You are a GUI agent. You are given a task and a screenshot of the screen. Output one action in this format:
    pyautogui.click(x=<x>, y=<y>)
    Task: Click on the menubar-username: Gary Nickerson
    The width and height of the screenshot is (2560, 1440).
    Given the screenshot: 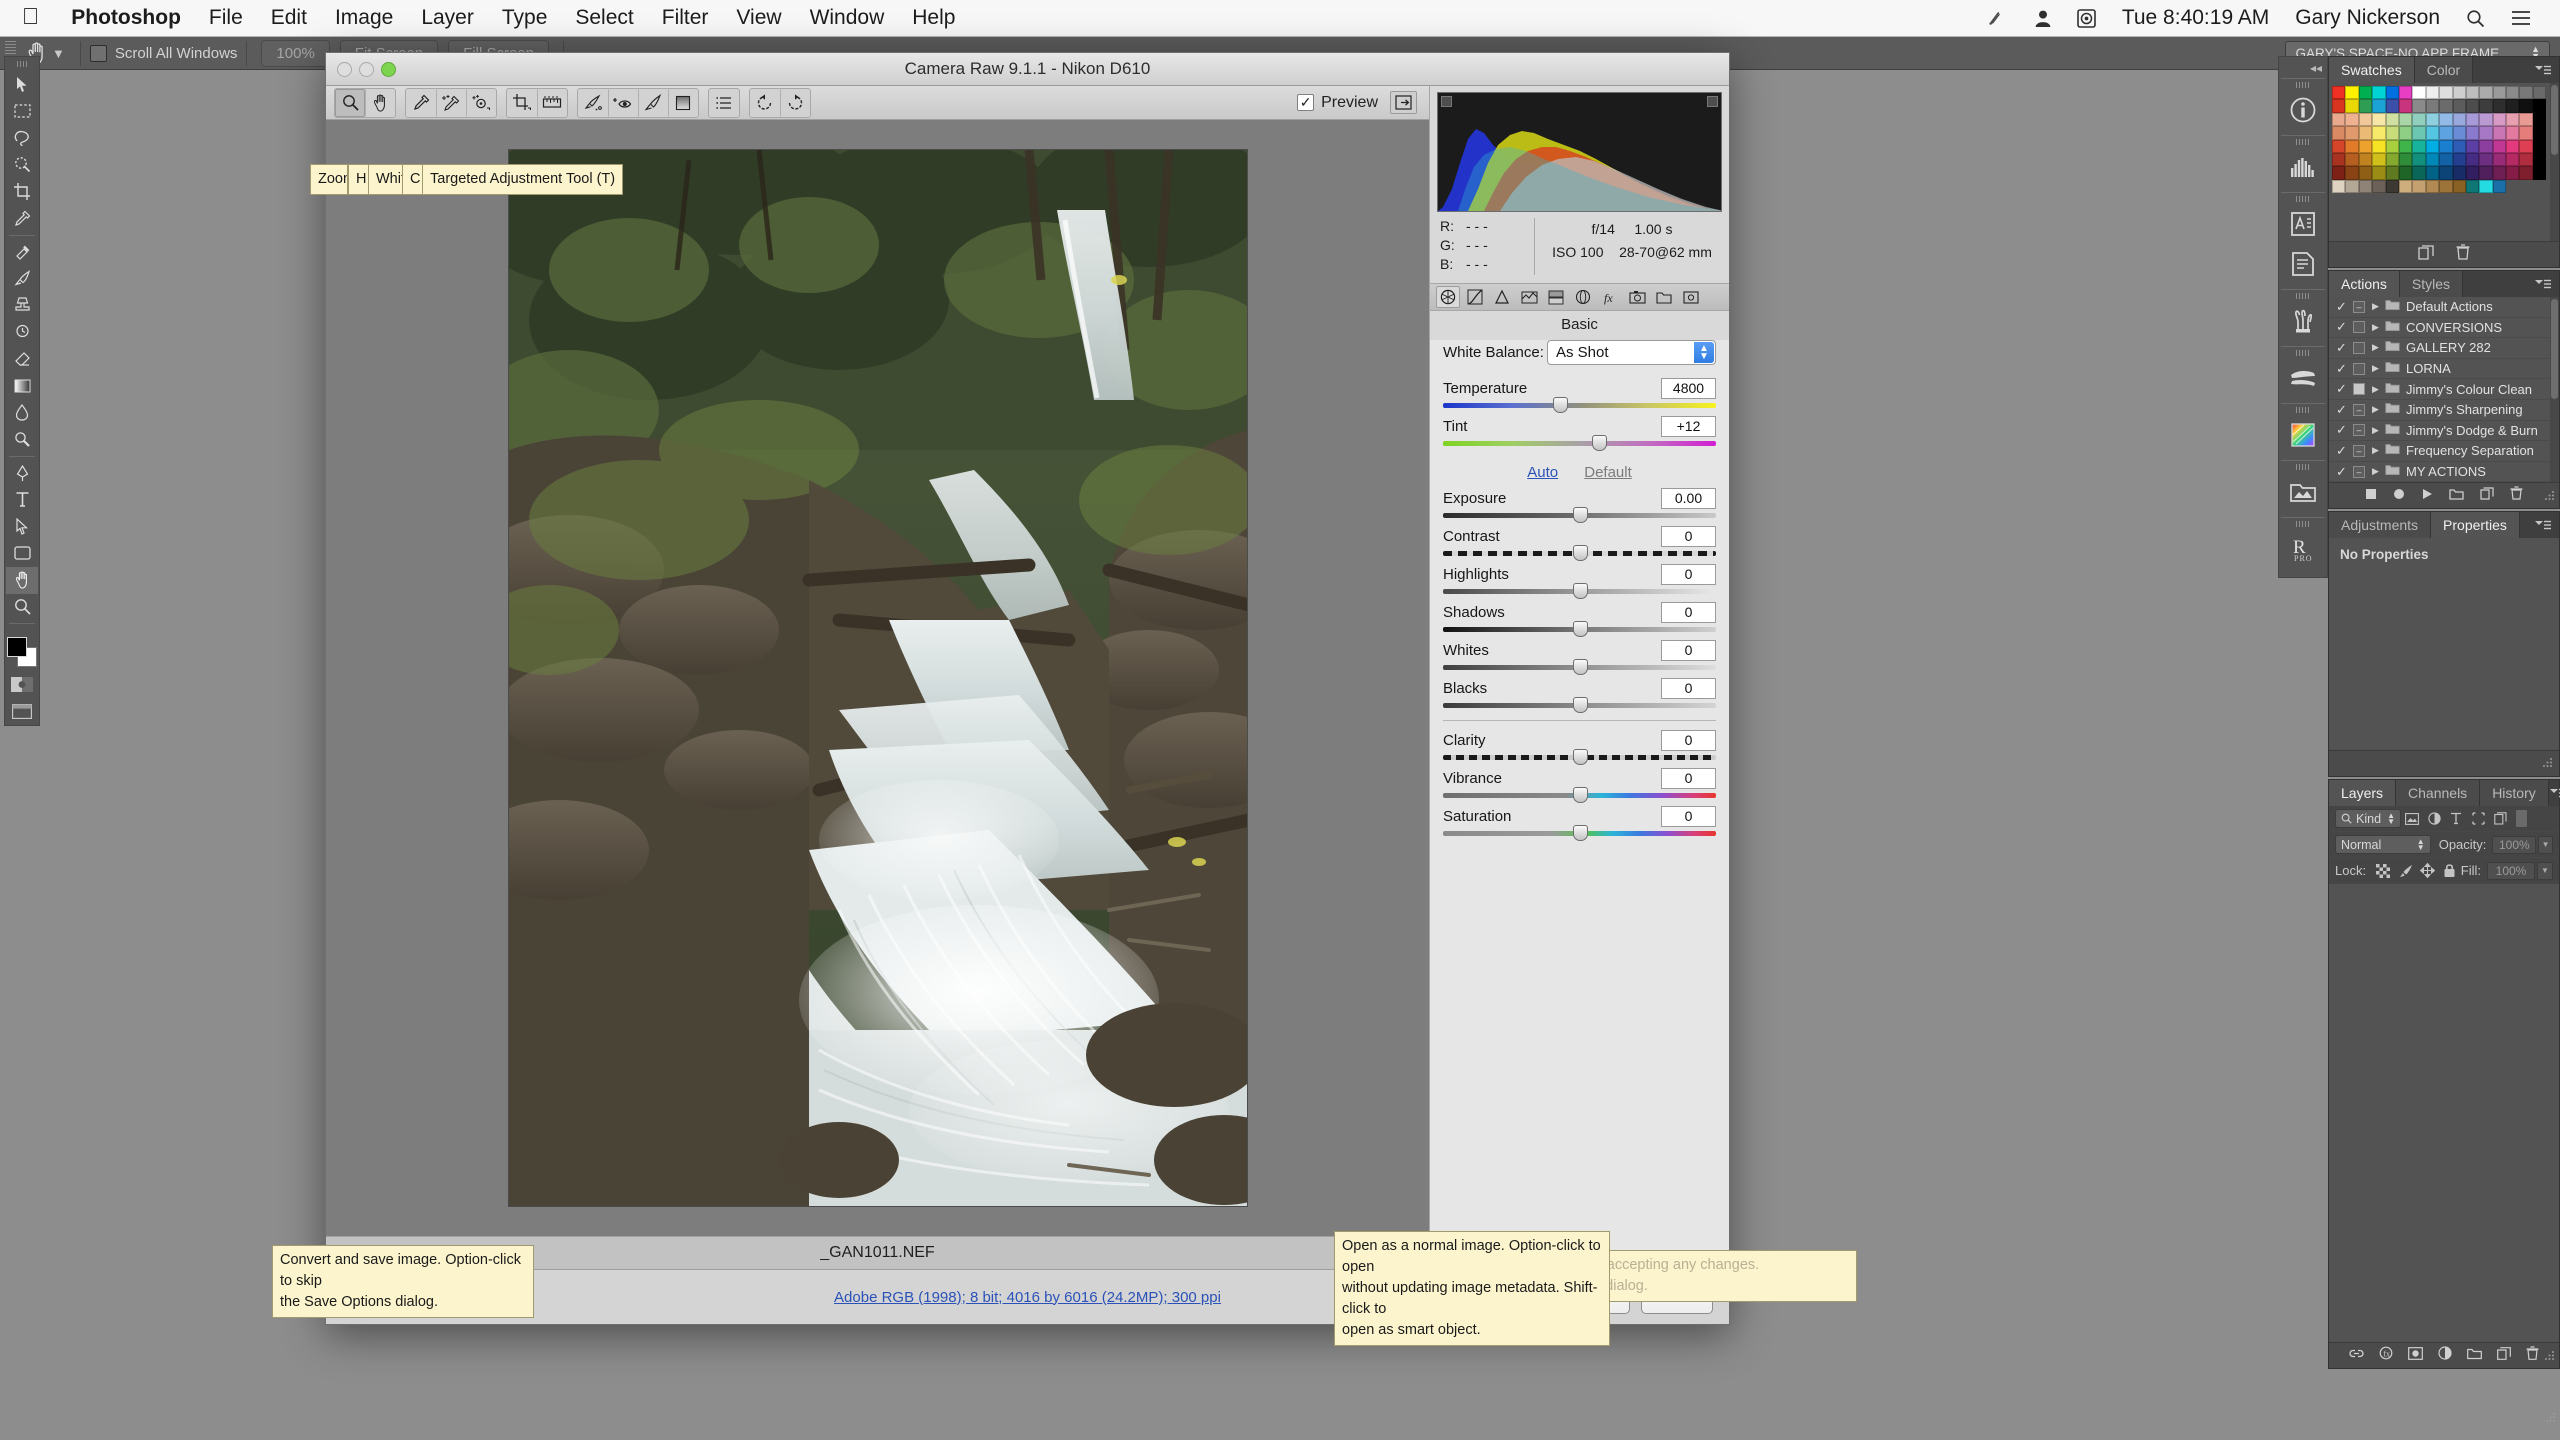 What is the action you would take?
    pyautogui.click(x=2367, y=18)
    